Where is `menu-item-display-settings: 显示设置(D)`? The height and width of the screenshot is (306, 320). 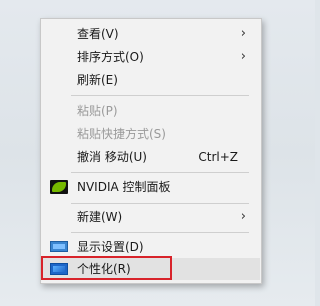
menu-item-display-settings: 显示设置(D) is located at coordinates (151, 247).